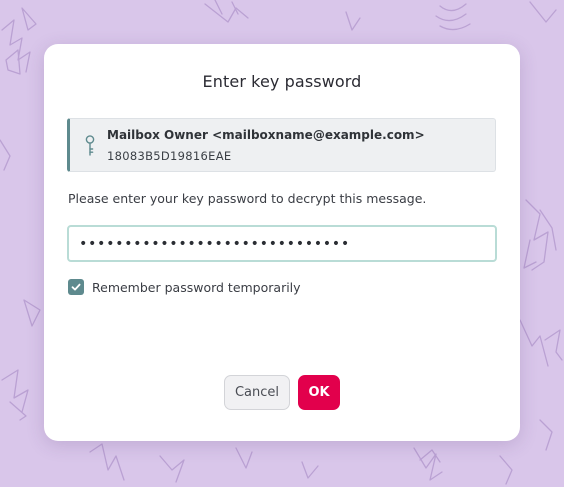 The width and height of the screenshot is (564, 487). I want to click on key-owner: Mailbox Owner <mailboxname@example.com>, so click(266, 135).